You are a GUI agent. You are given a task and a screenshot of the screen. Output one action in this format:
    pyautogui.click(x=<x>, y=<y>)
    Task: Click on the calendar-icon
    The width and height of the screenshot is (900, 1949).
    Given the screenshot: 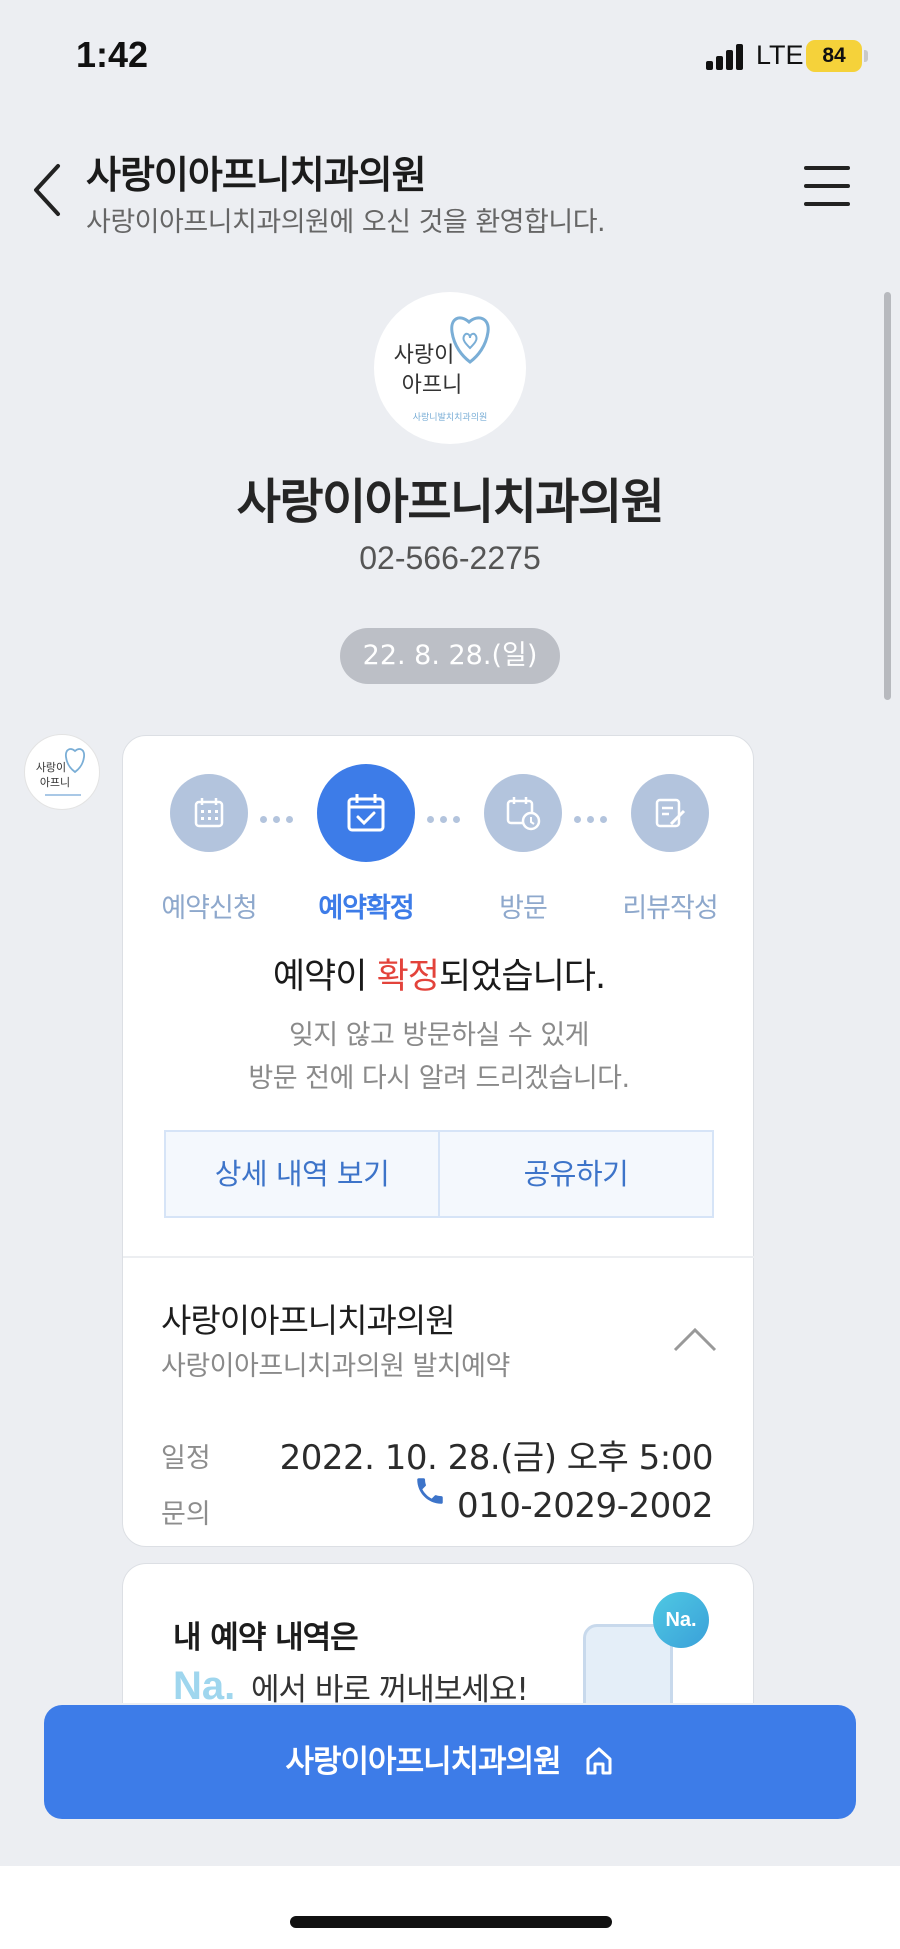 What is the action you would take?
    pyautogui.click(x=209, y=813)
    